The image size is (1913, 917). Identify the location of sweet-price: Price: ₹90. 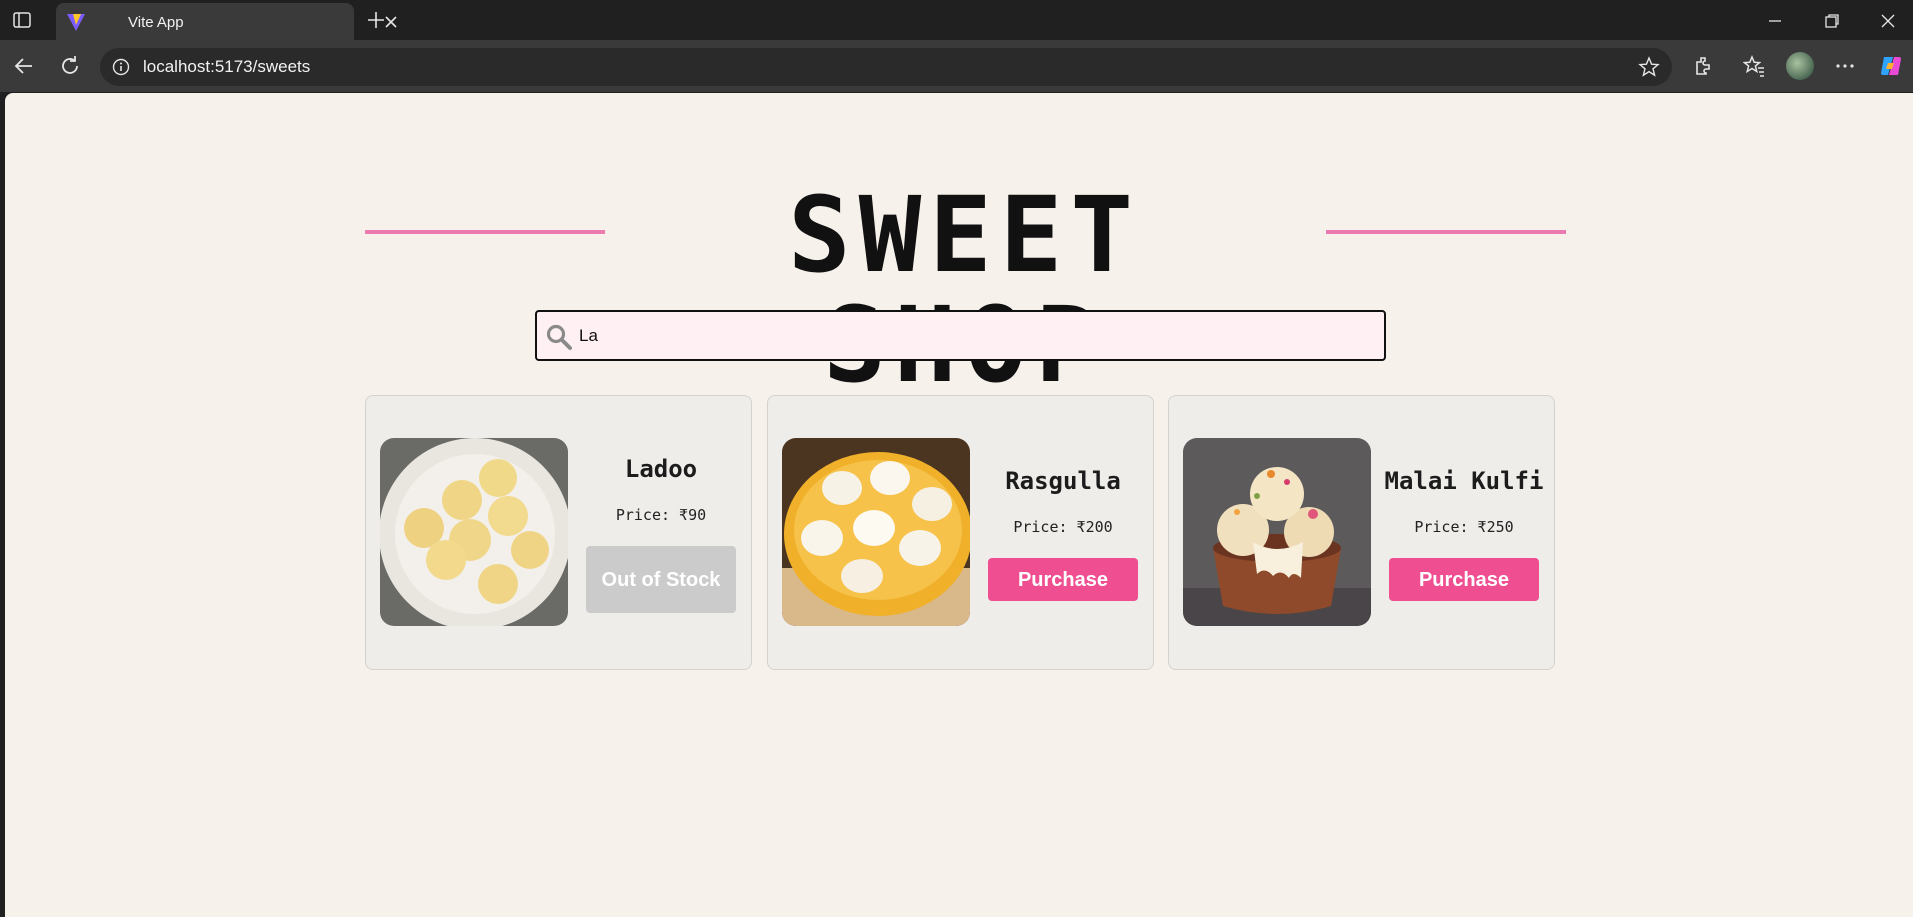
(661, 515).